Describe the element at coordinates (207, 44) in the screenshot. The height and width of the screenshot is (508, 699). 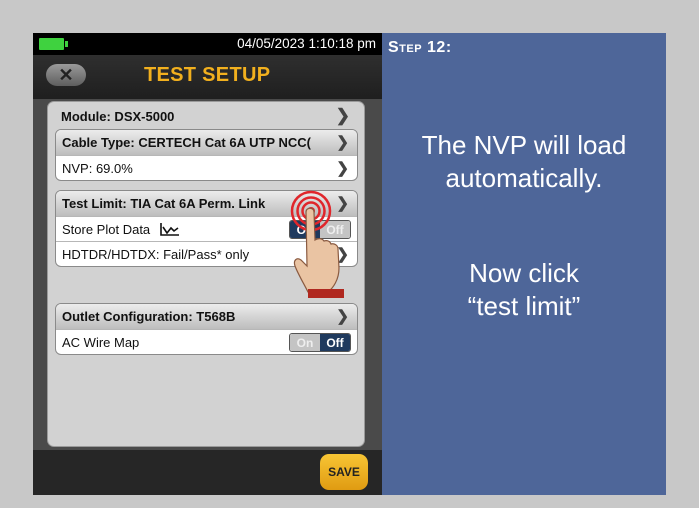
I see `status-bar: 04/05/2023 1:10:18 pm` at that location.